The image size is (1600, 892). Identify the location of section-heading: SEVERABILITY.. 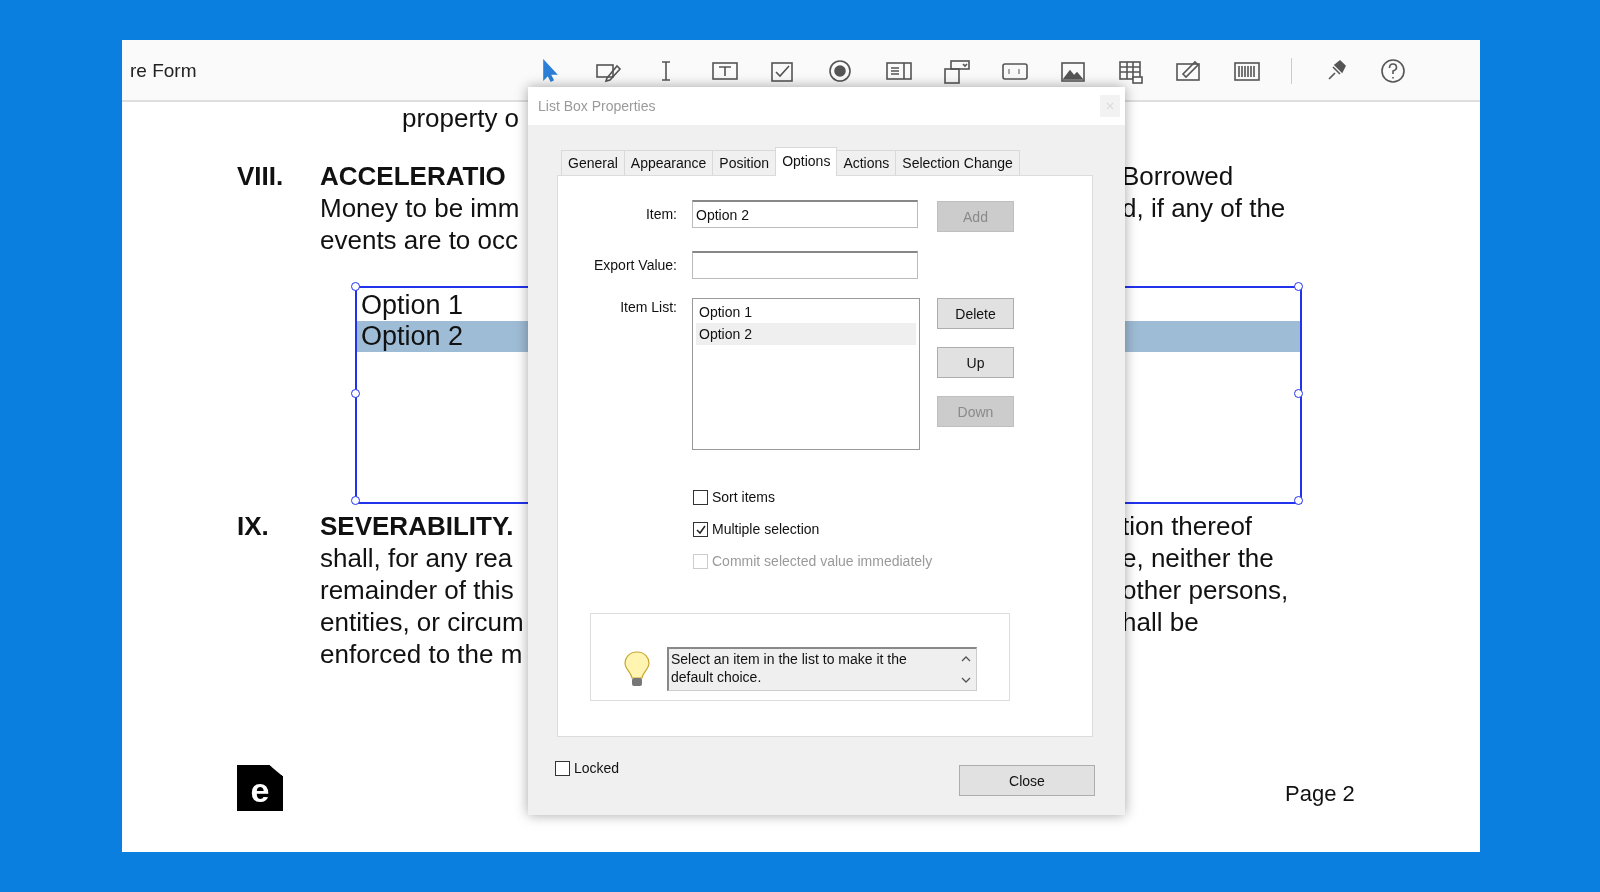
(417, 526).